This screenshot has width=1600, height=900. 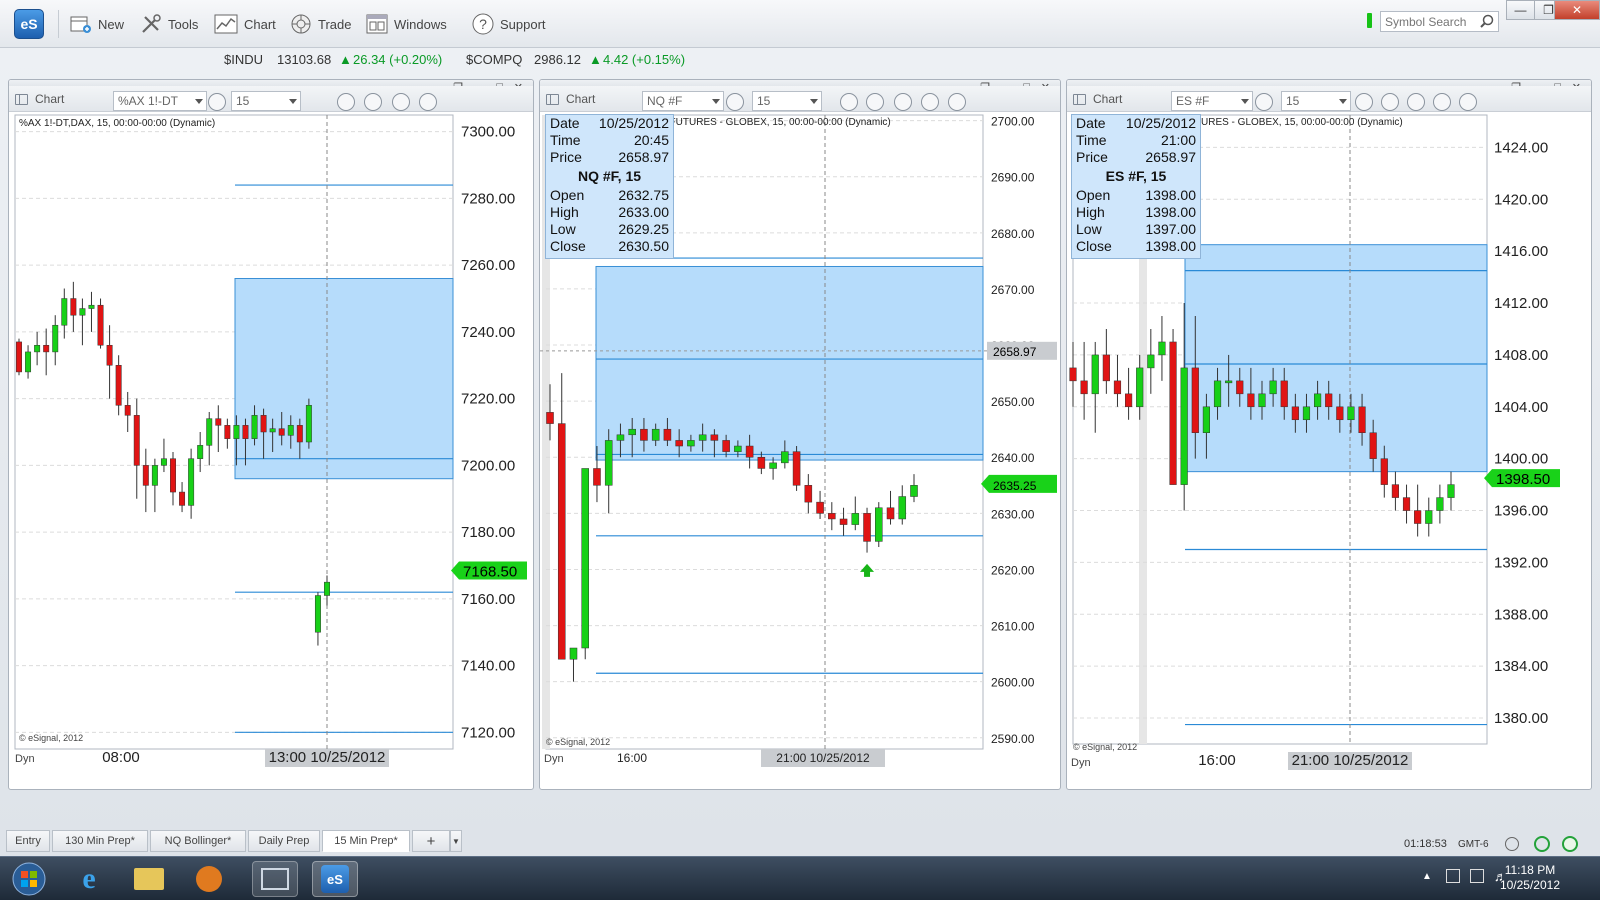 What do you see at coordinates (100, 841) in the screenshot?
I see `tab-130-min-prep: 130 Min Prep*` at bounding box center [100, 841].